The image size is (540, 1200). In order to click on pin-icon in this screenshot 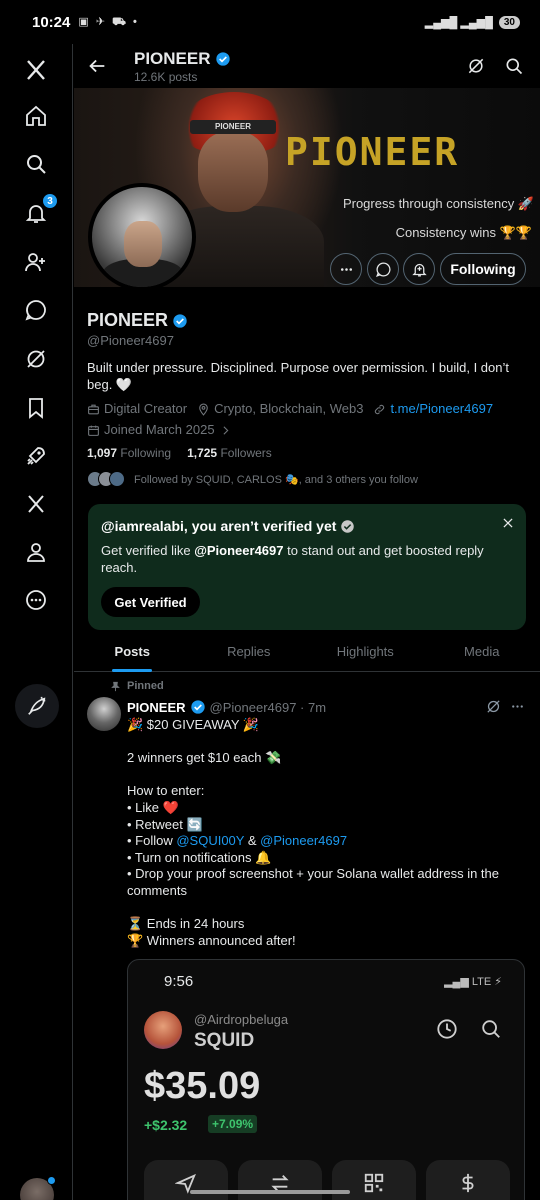, I will do `click(115, 686)`.